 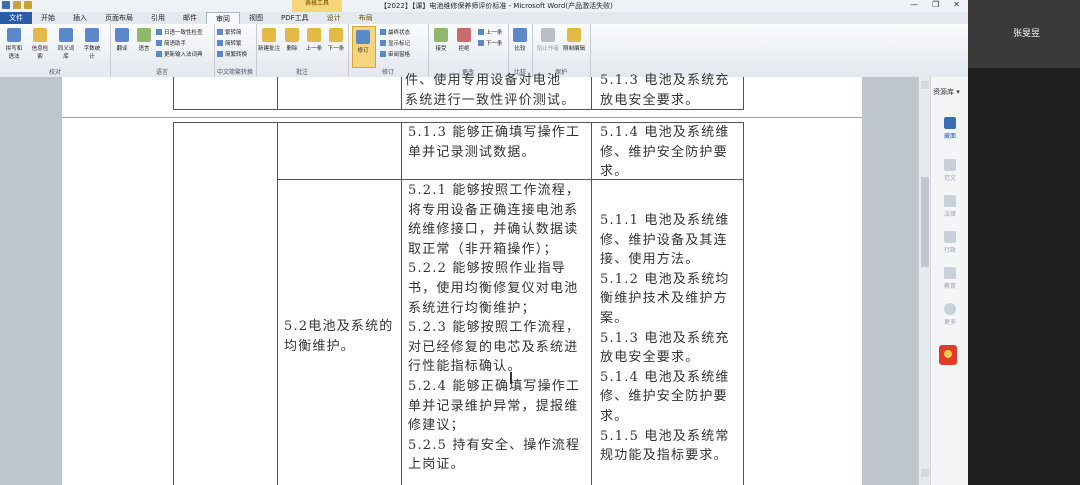 What do you see at coordinates (48, 18) in the screenshot?
I see `tab-home: 开始` at bounding box center [48, 18].